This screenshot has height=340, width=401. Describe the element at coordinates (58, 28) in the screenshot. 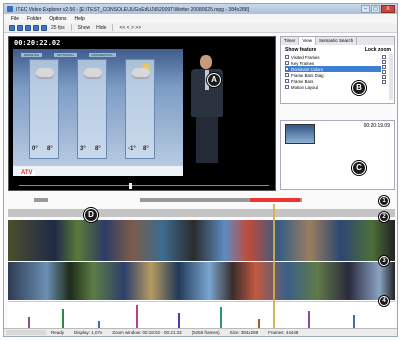

I see `fps-select: 25 fps` at that location.